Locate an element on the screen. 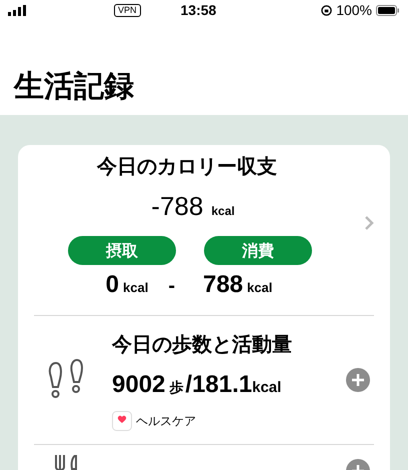 The width and height of the screenshot is (408, 470). calorie-balance-value: -788 is located at coordinates (177, 206).